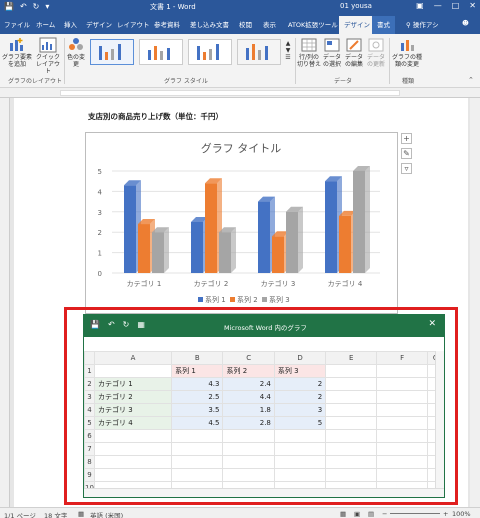  What do you see at coordinates (406, 138) in the screenshot?
I see `chart-elements-icon: +` at bounding box center [406, 138].